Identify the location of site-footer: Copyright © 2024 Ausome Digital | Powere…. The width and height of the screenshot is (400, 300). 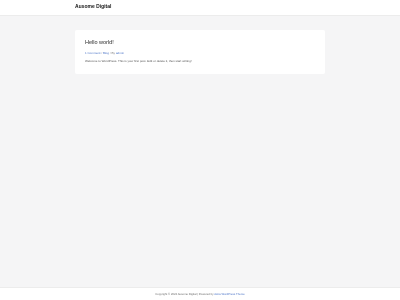
(200, 293).